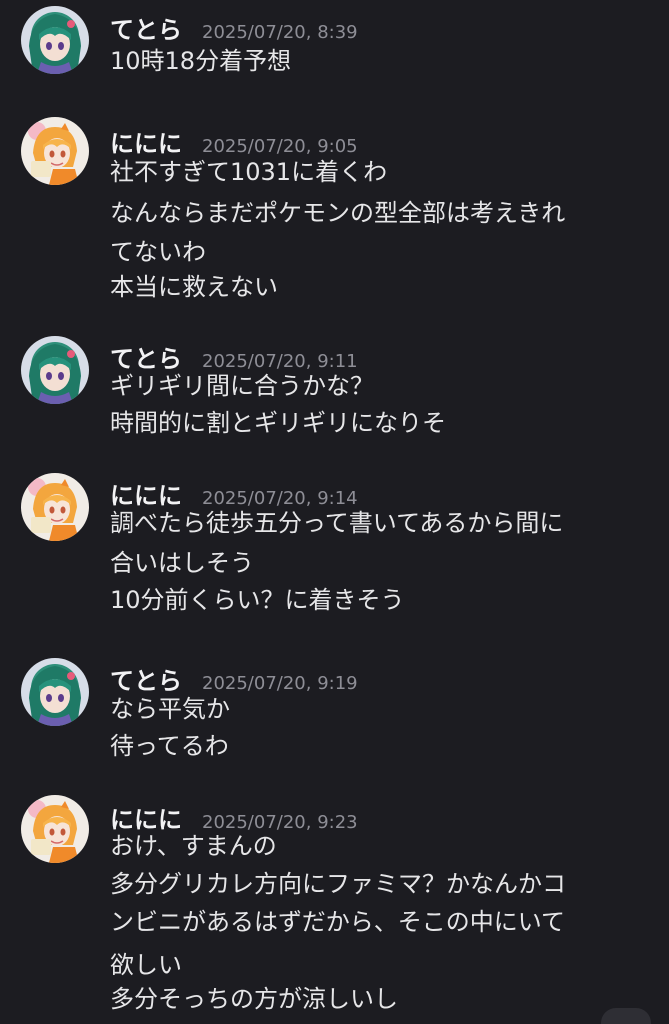 The image size is (669, 1024). What do you see at coordinates (280, 361) in the screenshot?
I see `timestamp: 2025/07/20, 9:11` at bounding box center [280, 361].